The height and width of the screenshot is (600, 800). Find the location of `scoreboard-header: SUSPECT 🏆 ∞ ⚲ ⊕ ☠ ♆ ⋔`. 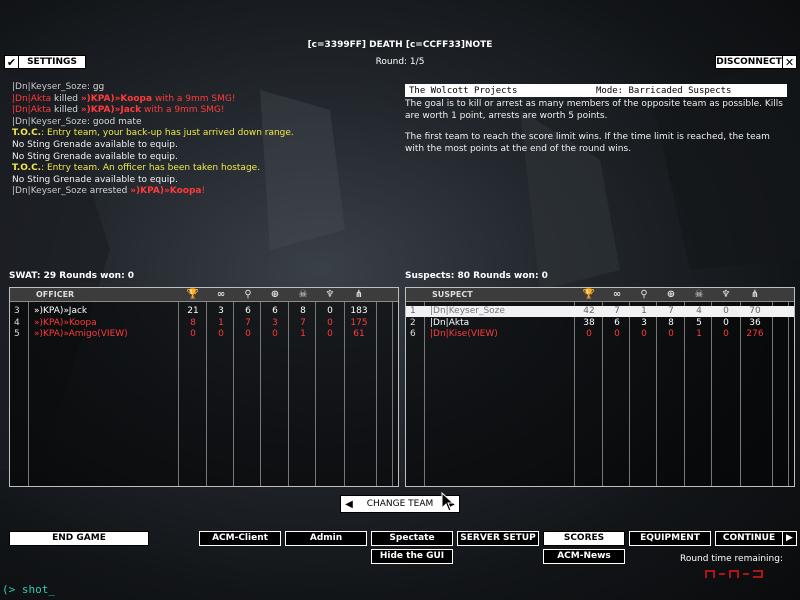

scoreboard-header: SUSPECT 🏆 ∞ ⚲ ⊕ ☠ ♆ ⋔ is located at coordinates (600, 295).